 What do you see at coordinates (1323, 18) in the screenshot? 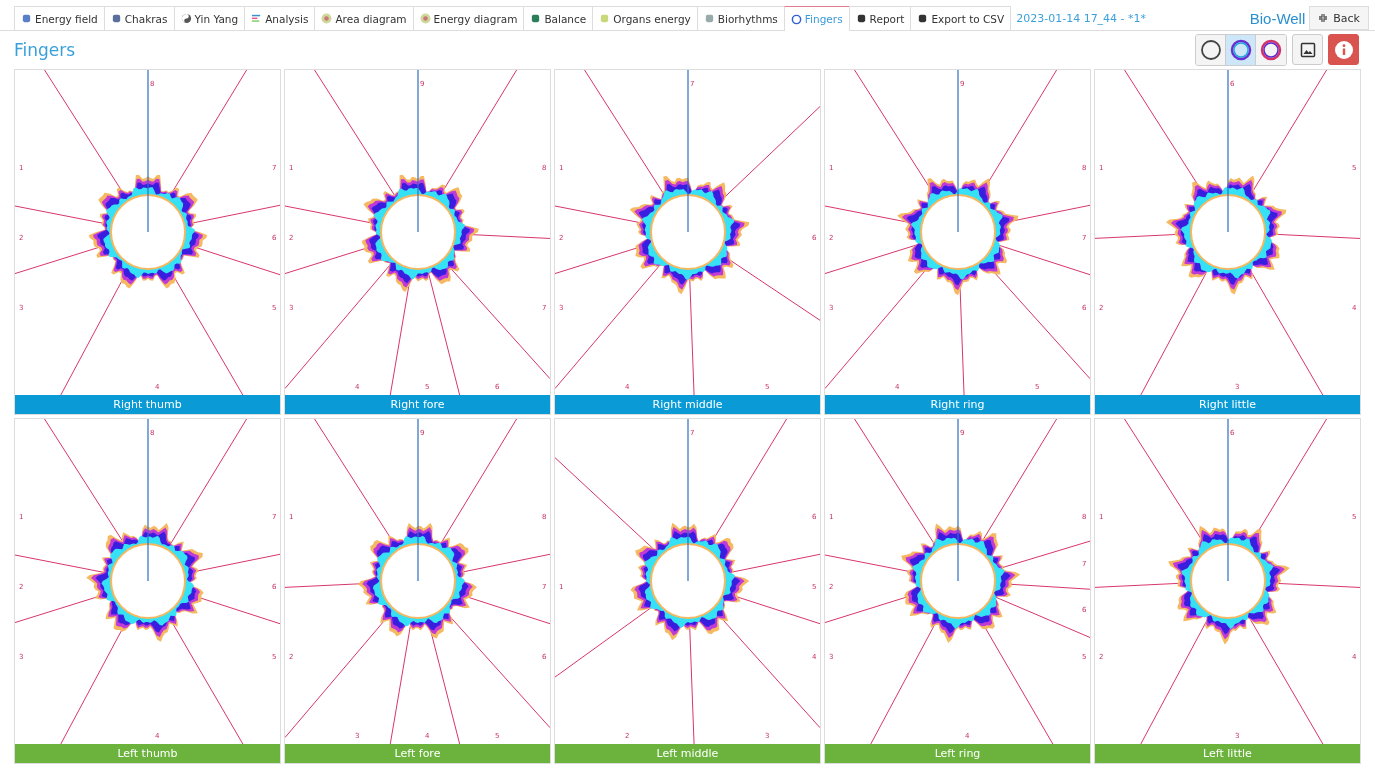
I see `collapse-icon` at bounding box center [1323, 18].